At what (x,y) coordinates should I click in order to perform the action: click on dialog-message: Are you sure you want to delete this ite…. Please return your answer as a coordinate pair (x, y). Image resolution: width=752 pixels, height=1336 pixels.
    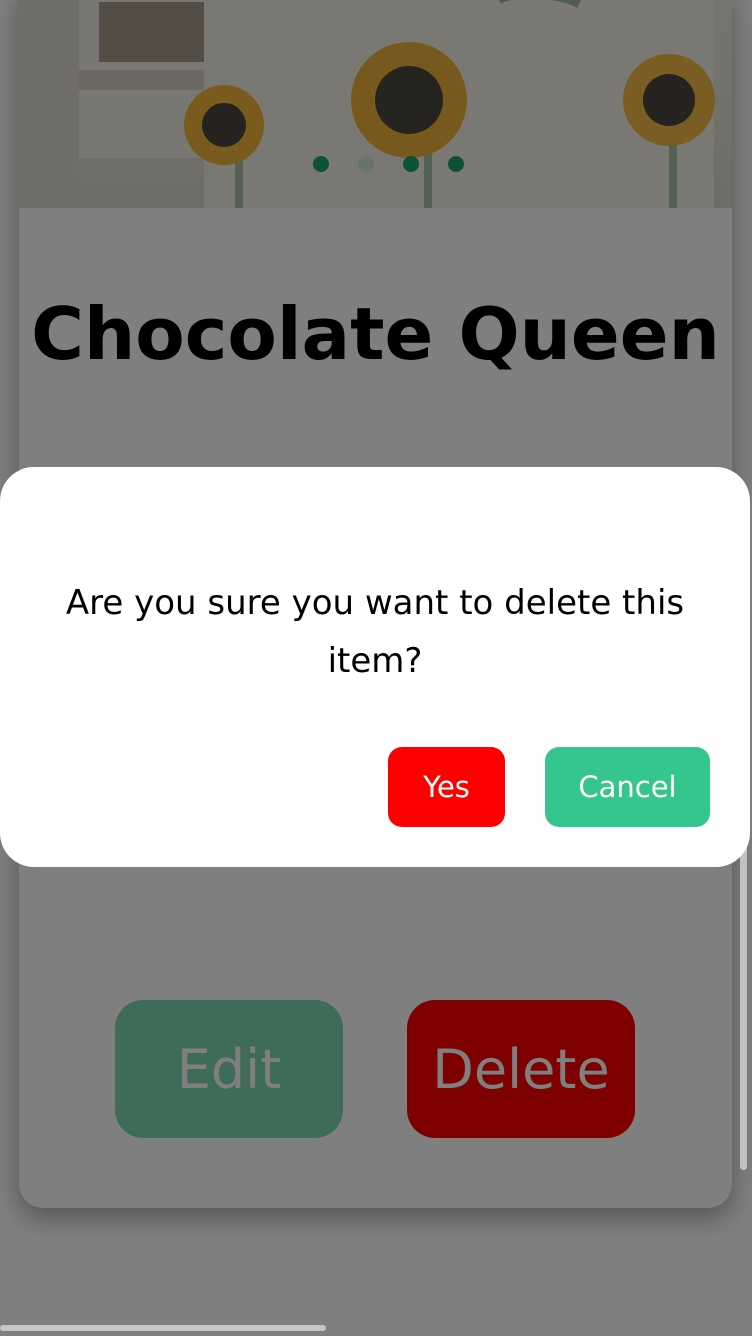
    Looking at the image, I should click on (375, 632).